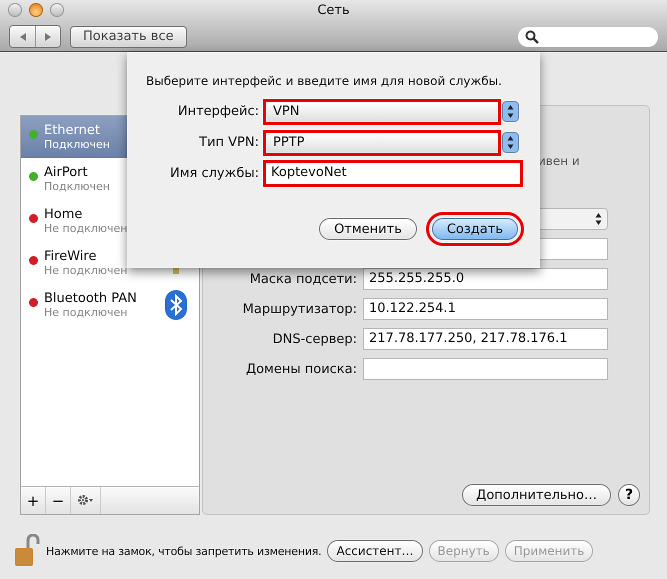 The width and height of the screenshot is (667, 579). I want to click on service-name: Ethernet, so click(72, 130).